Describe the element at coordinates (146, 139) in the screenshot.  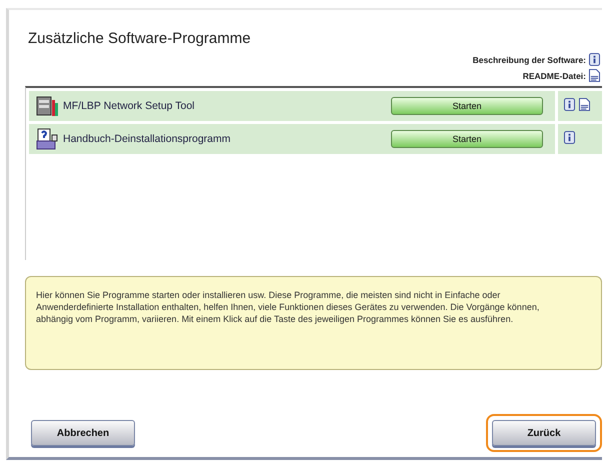
I see `program-name: Handbuch-Deinstallationsprogramm` at that location.